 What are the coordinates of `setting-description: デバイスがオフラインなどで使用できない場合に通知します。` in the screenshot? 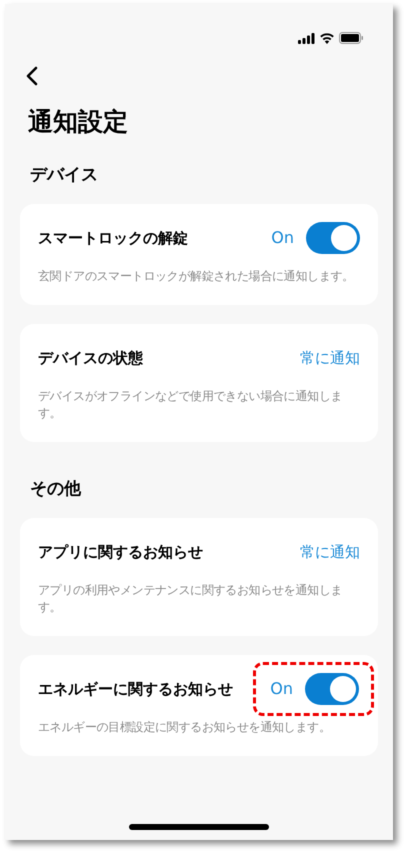 It's located at (191, 405).